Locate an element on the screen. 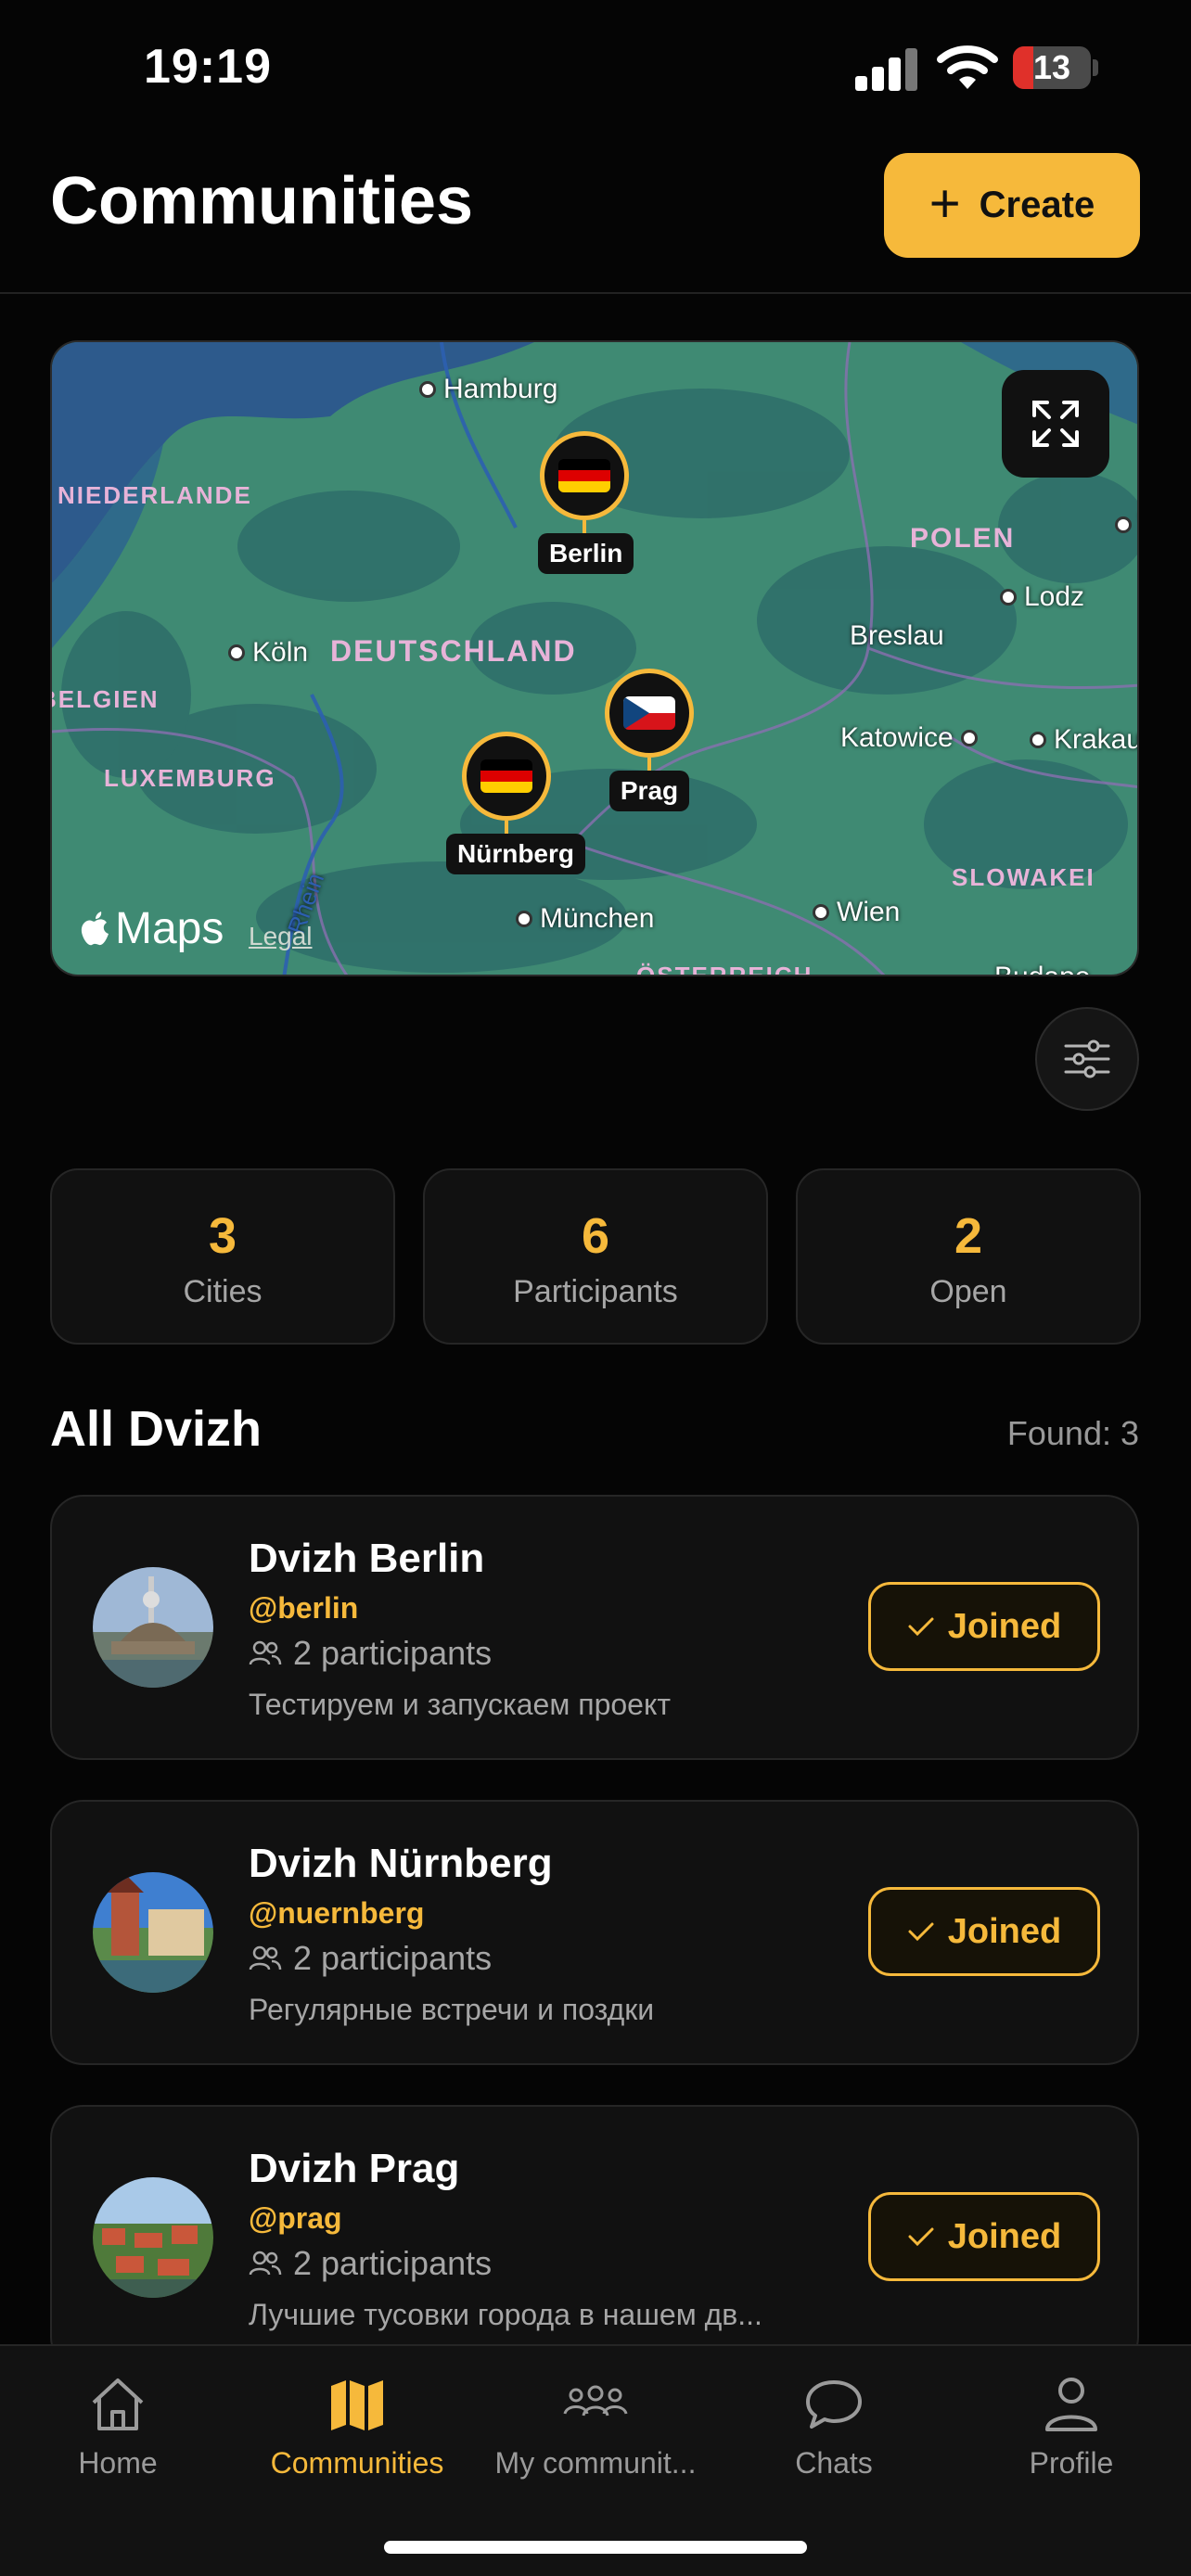 This screenshot has height=2576, width=1191. header-divider is located at coordinates (595, 293).